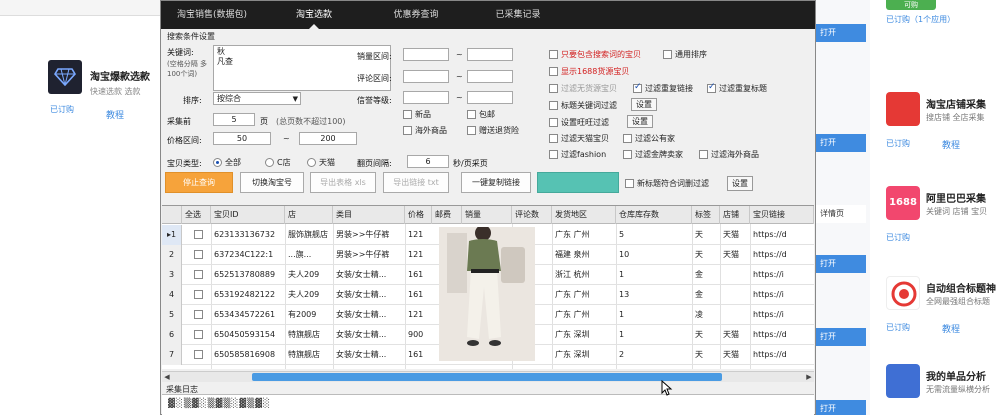 This screenshot has width=1000, height=415. I want to click on sales-min-input, so click(426, 54).